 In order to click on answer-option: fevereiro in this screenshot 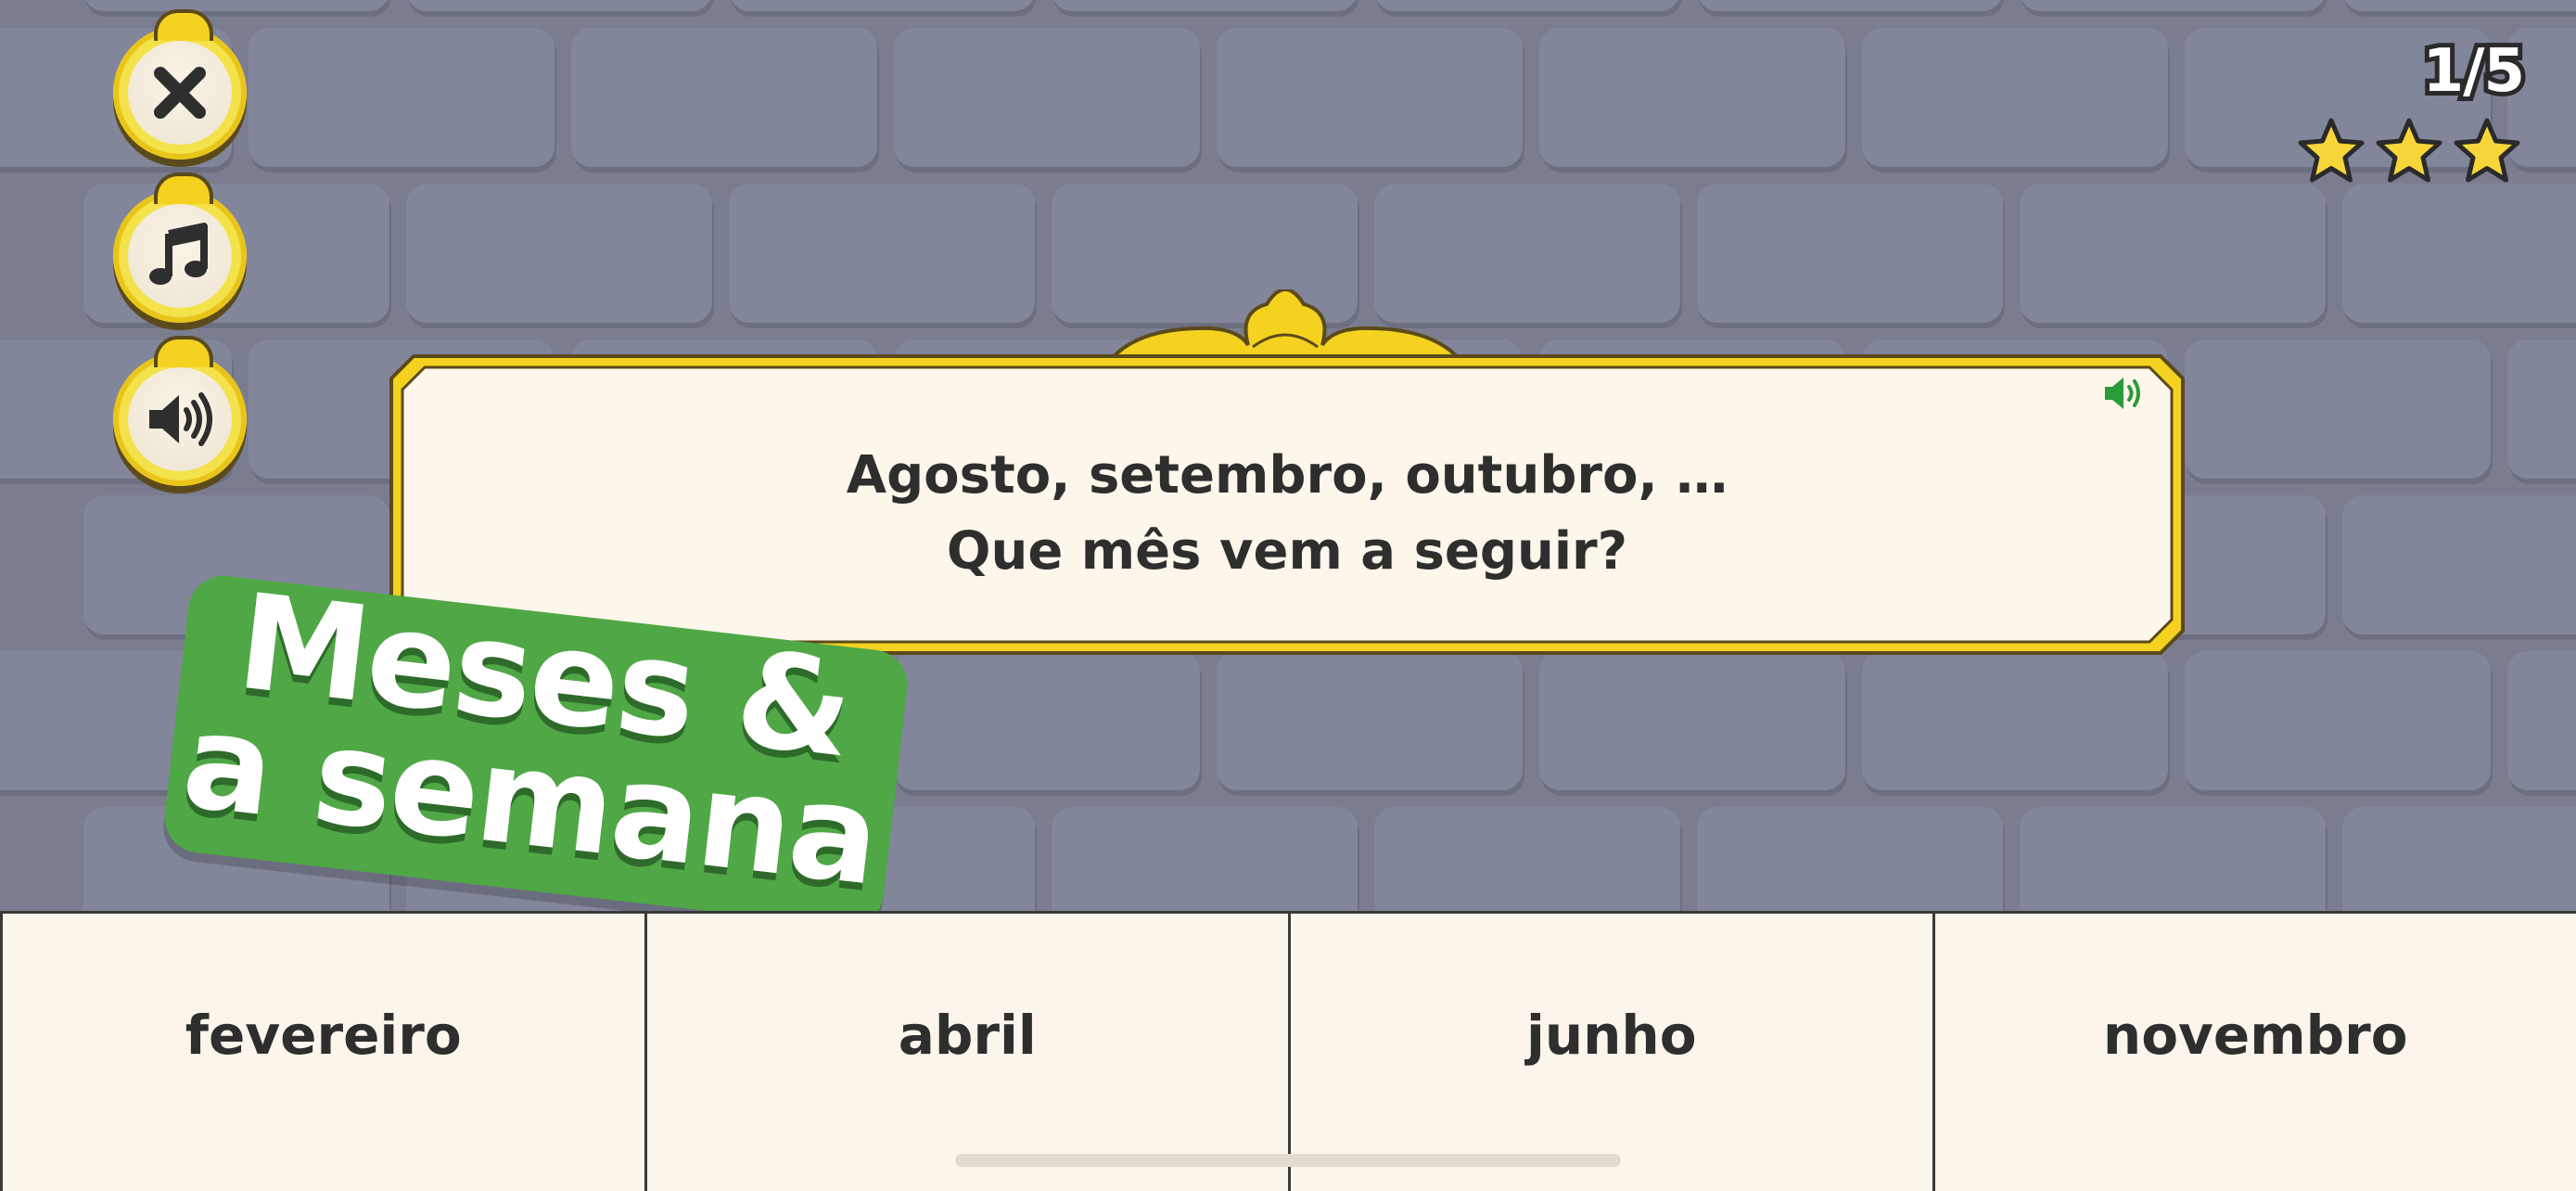, I will do `click(323, 1052)`.